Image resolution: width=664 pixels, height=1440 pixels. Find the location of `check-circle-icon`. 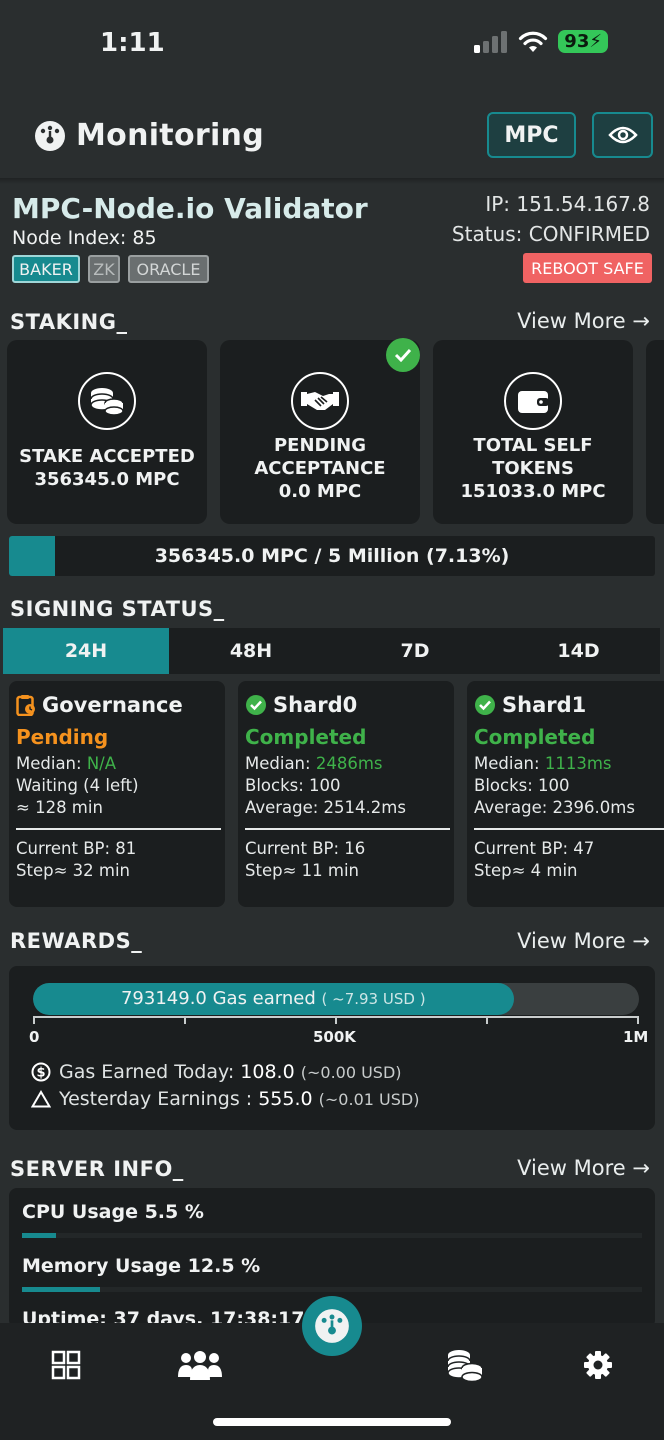

check-circle-icon is located at coordinates (485, 705).